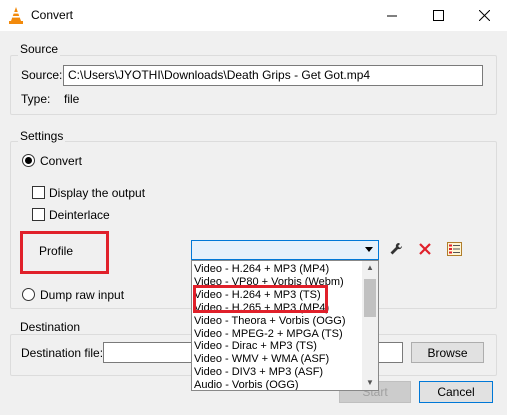 The width and height of the screenshot is (507, 415). What do you see at coordinates (97, 193) in the screenshot?
I see `display-output-label: Display the output` at bounding box center [97, 193].